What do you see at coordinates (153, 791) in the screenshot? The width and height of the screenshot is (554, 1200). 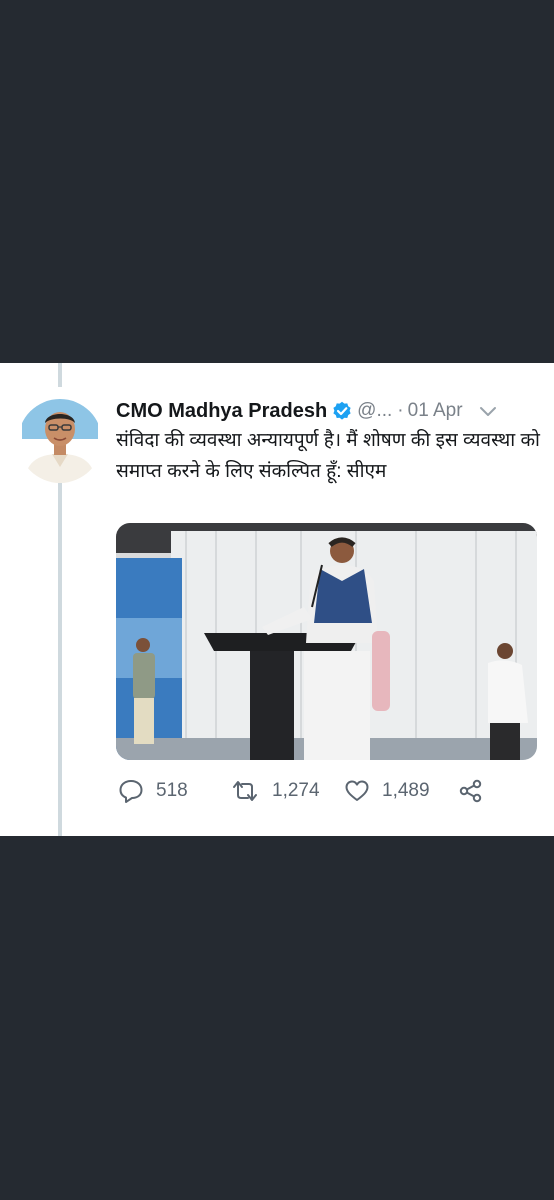 I see `reply-action: 518` at bounding box center [153, 791].